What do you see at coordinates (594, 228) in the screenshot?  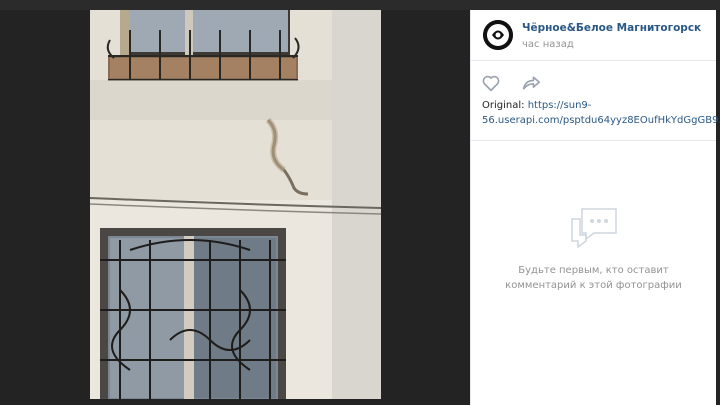 I see `comments-bubble-icon` at bounding box center [594, 228].